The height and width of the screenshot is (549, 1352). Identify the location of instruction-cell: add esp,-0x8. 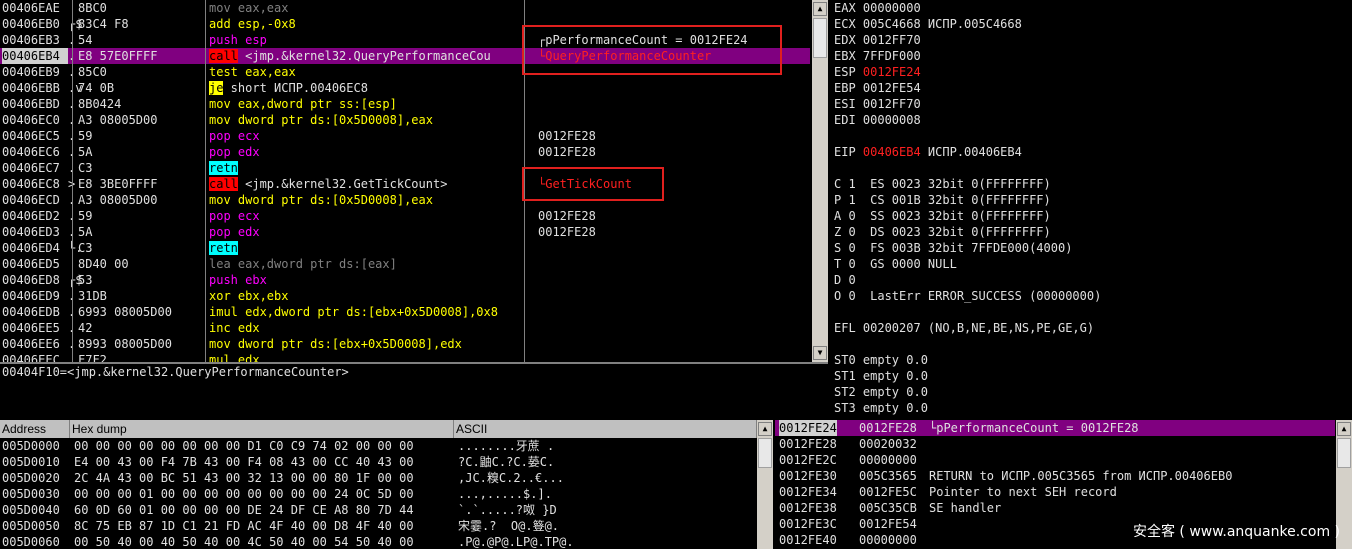
(252, 24).